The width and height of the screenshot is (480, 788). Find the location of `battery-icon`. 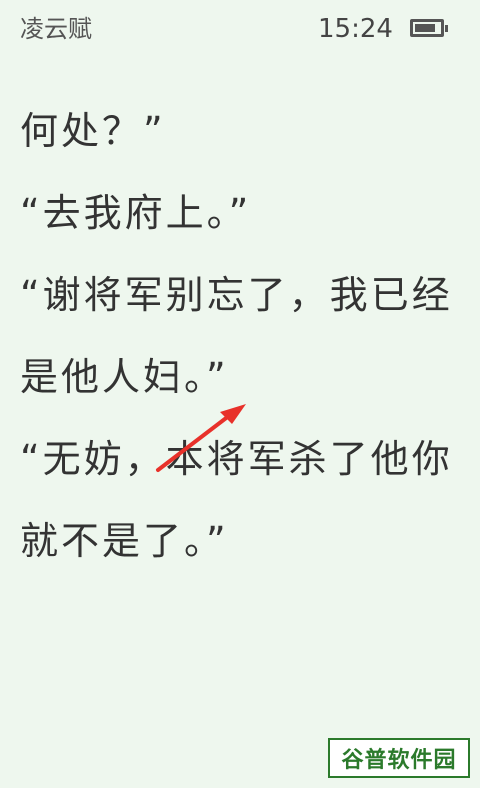

battery-icon is located at coordinates (429, 28).